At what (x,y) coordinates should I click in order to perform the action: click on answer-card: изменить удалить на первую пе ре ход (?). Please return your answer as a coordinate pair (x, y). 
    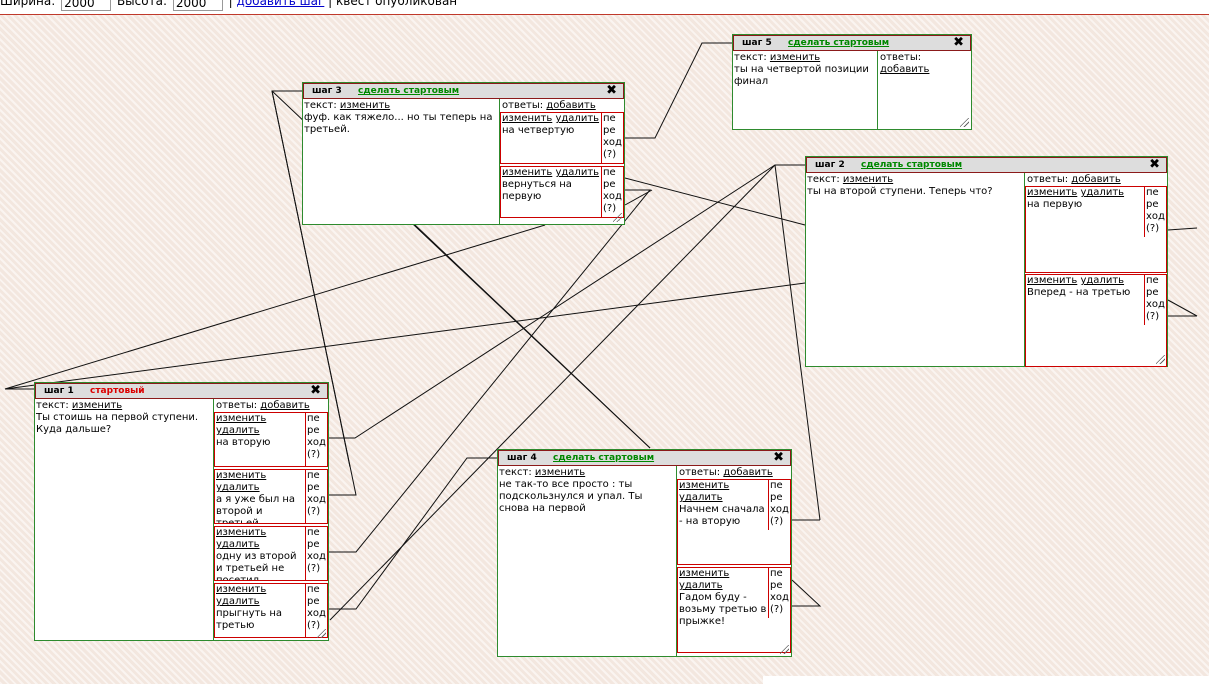
    Looking at the image, I should click on (1096, 229).